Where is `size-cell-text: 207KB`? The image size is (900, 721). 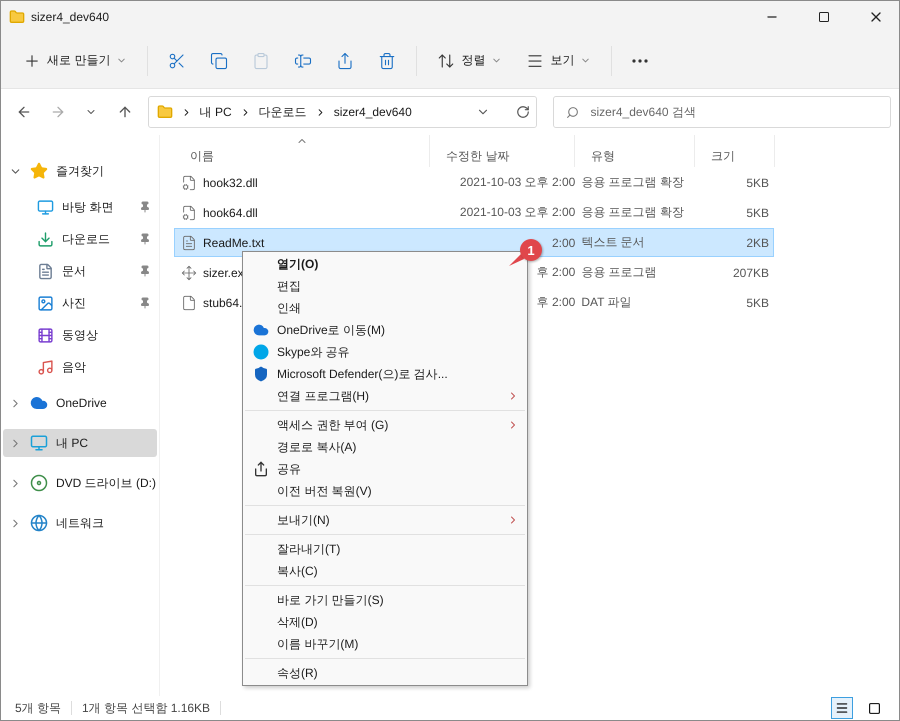
size-cell-text: 207KB is located at coordinates (751, 273).